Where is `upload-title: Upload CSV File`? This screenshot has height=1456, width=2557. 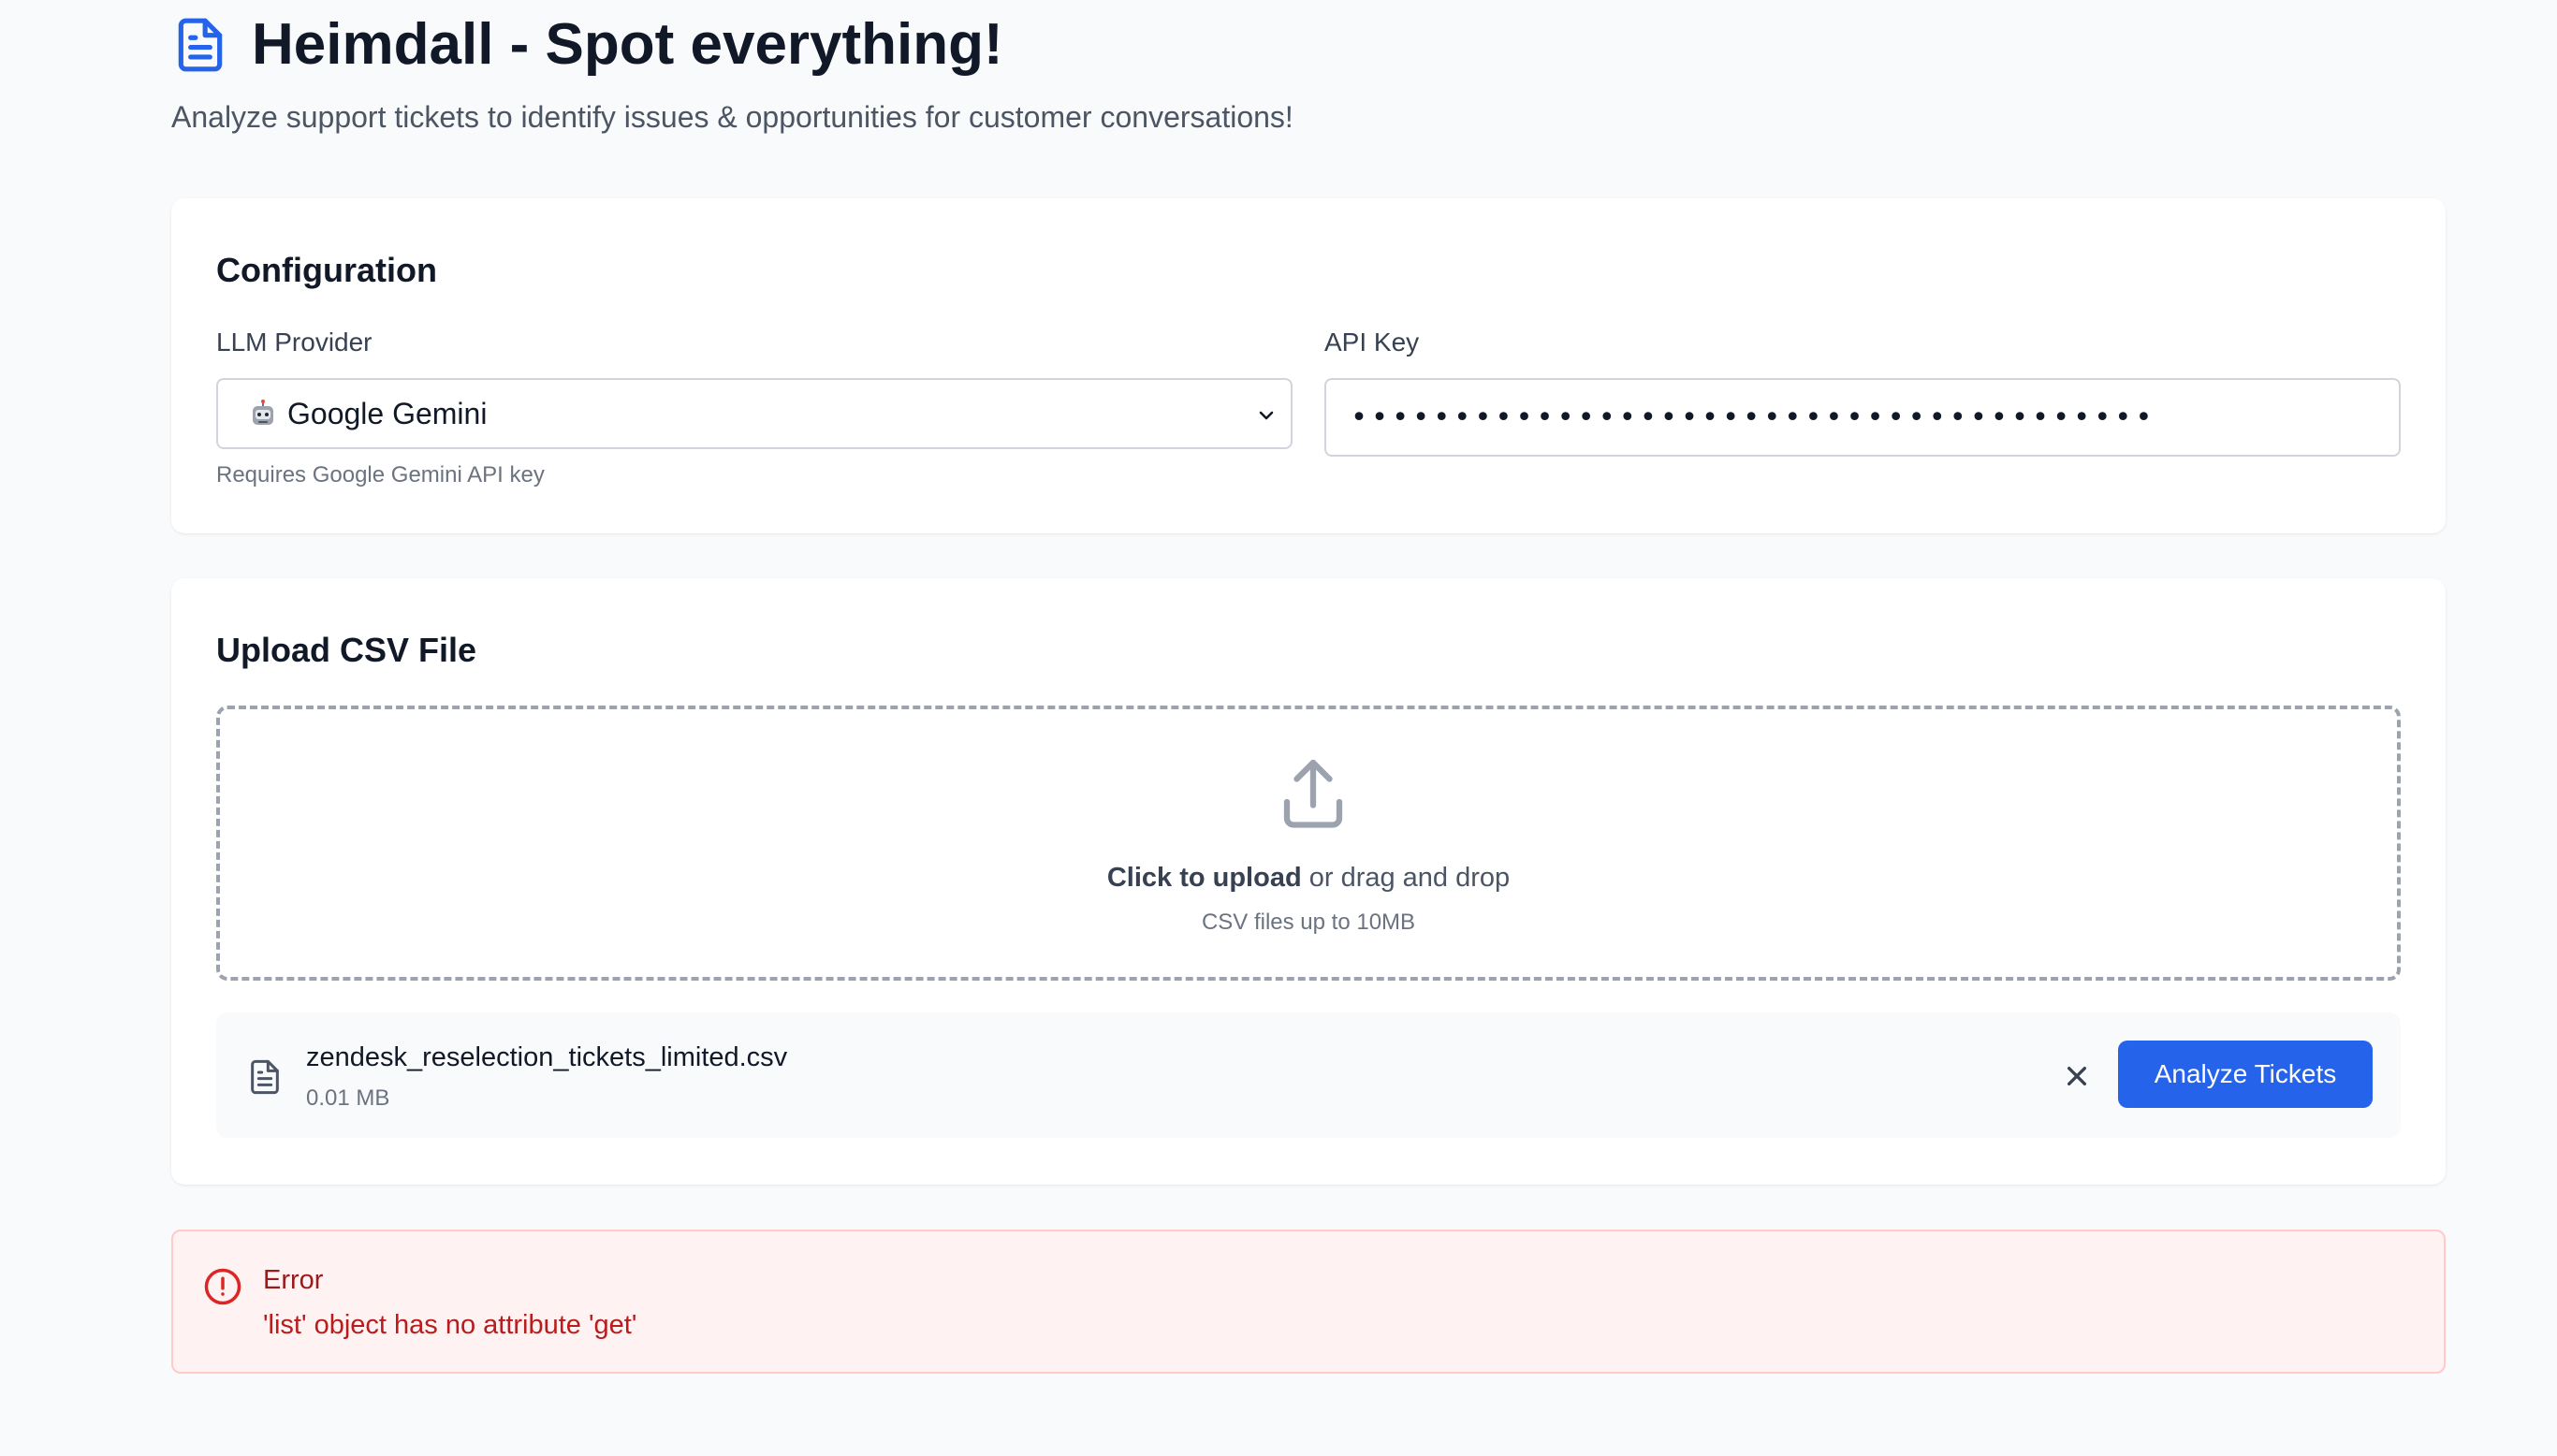
upload-title: Upload CSV File is located at coordinates (346, 650).